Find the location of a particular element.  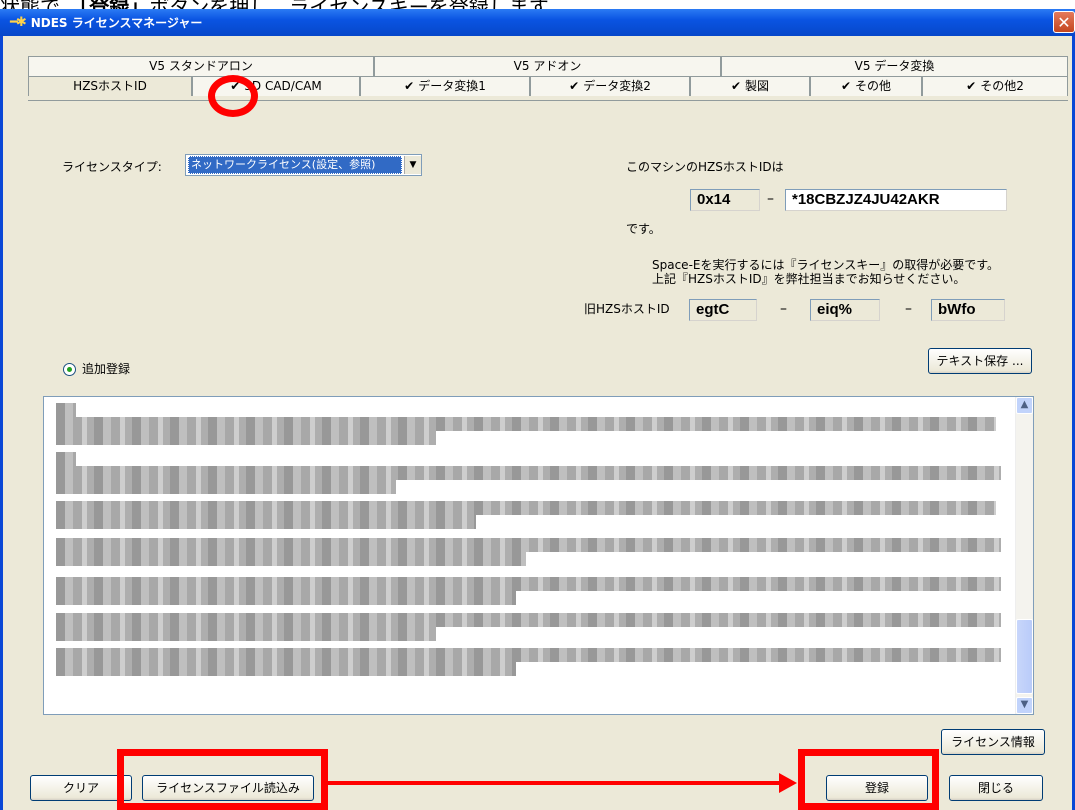

highlight-rect-register is located at coordinates (868, 779).